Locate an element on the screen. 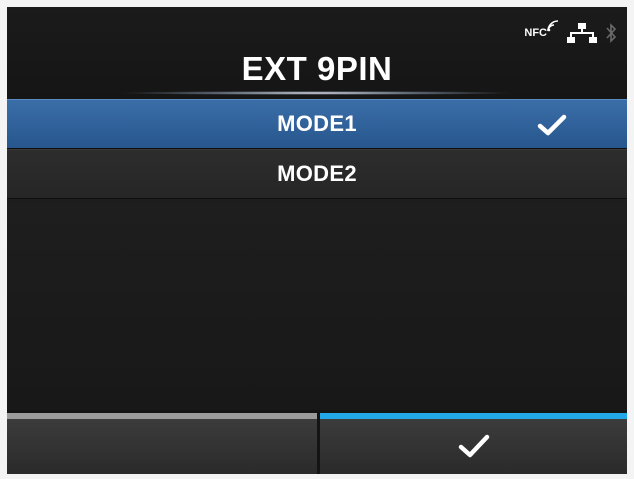 Image resolution: width=634 pixels, height=479 pixels. option-mode2: MODE2 is located at coordinates (317, 174).